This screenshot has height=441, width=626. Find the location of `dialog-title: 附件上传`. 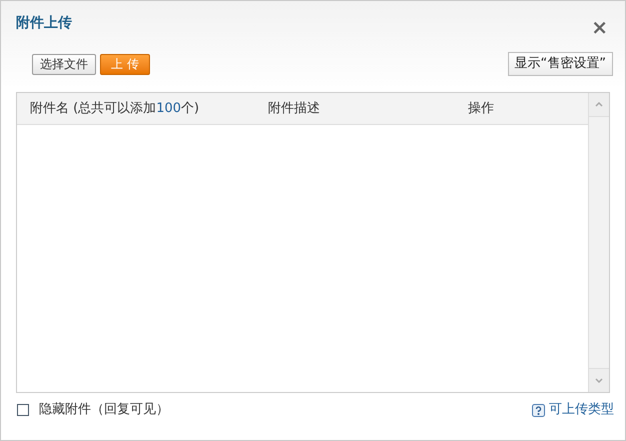

dialog-title: 附件上传 is located at coordinates (44, 23).